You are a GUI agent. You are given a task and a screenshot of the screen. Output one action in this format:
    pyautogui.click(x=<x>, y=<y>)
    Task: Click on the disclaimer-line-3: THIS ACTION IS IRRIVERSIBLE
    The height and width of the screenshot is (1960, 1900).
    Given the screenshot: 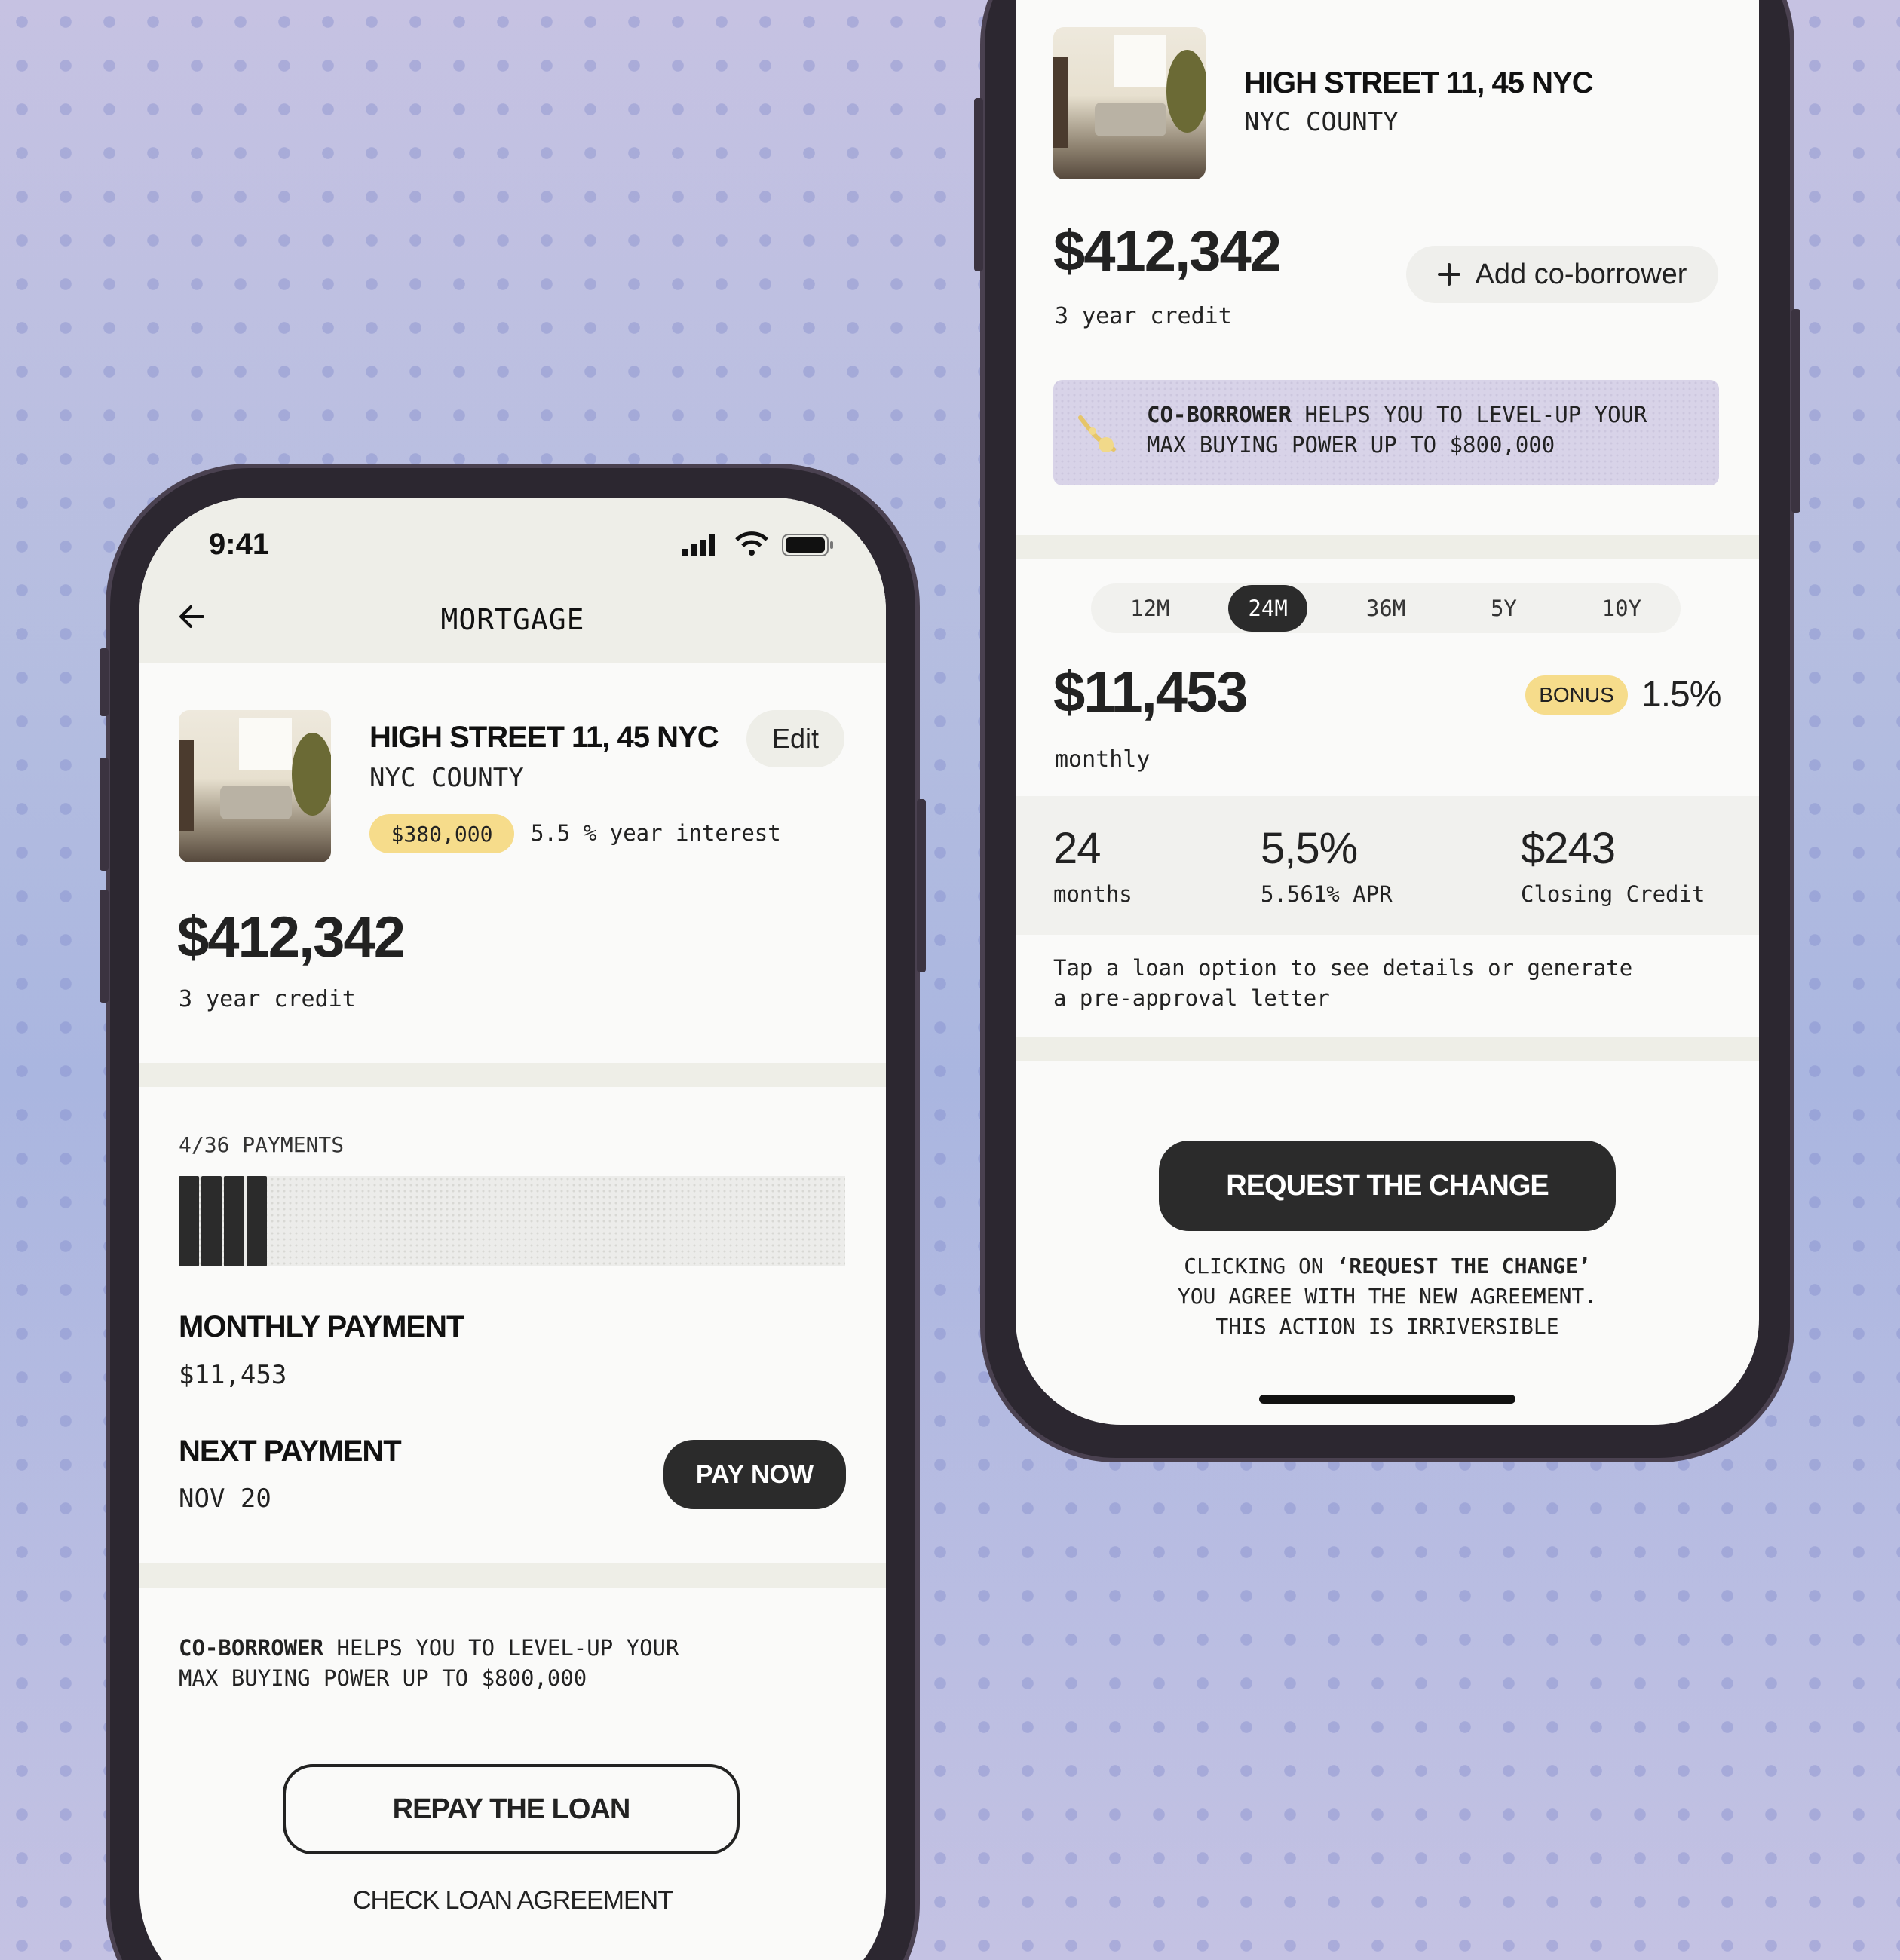 What is the action you would take?
    pyautogui.click(x=1387, y=1326)
    